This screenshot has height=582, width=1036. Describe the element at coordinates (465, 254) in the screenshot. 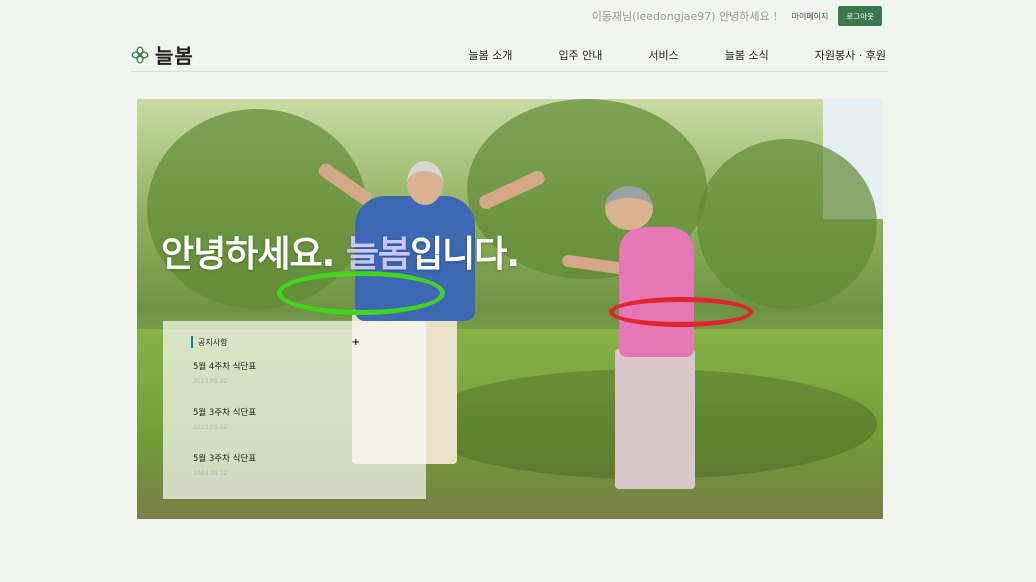

I see `hero-title-suffix: 입니다.` at that location.